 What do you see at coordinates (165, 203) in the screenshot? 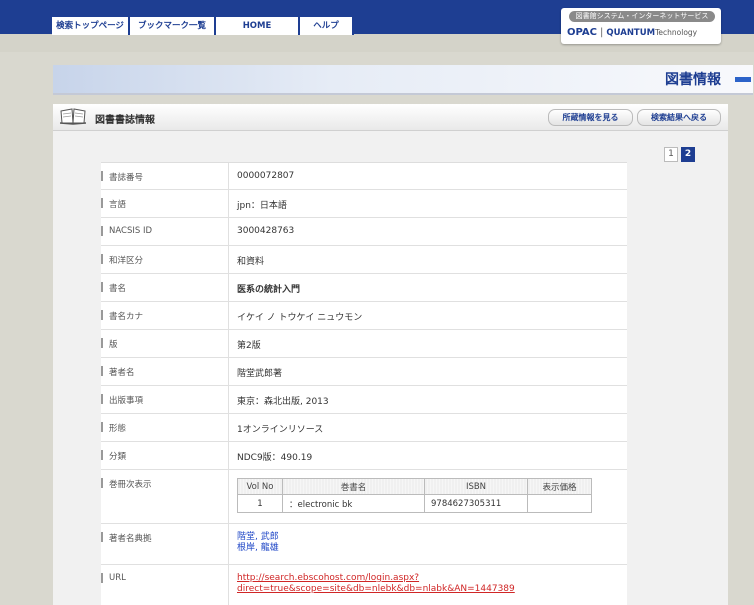
I see `row-label: 言語` at bounding box center [165, 203].